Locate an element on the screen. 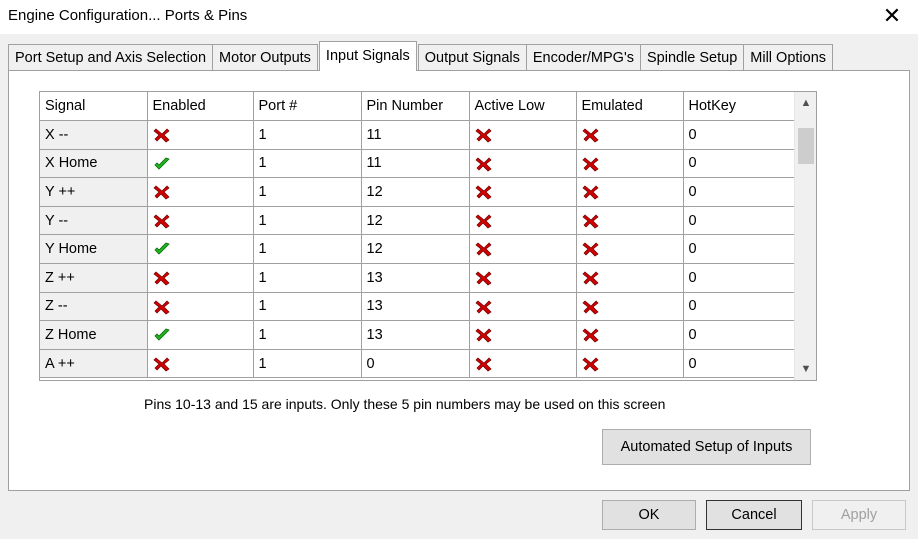 Image resolution: width=918 pixels, height=539 pixels. cell-signal: Y Home is located at coordinates (94, 249).